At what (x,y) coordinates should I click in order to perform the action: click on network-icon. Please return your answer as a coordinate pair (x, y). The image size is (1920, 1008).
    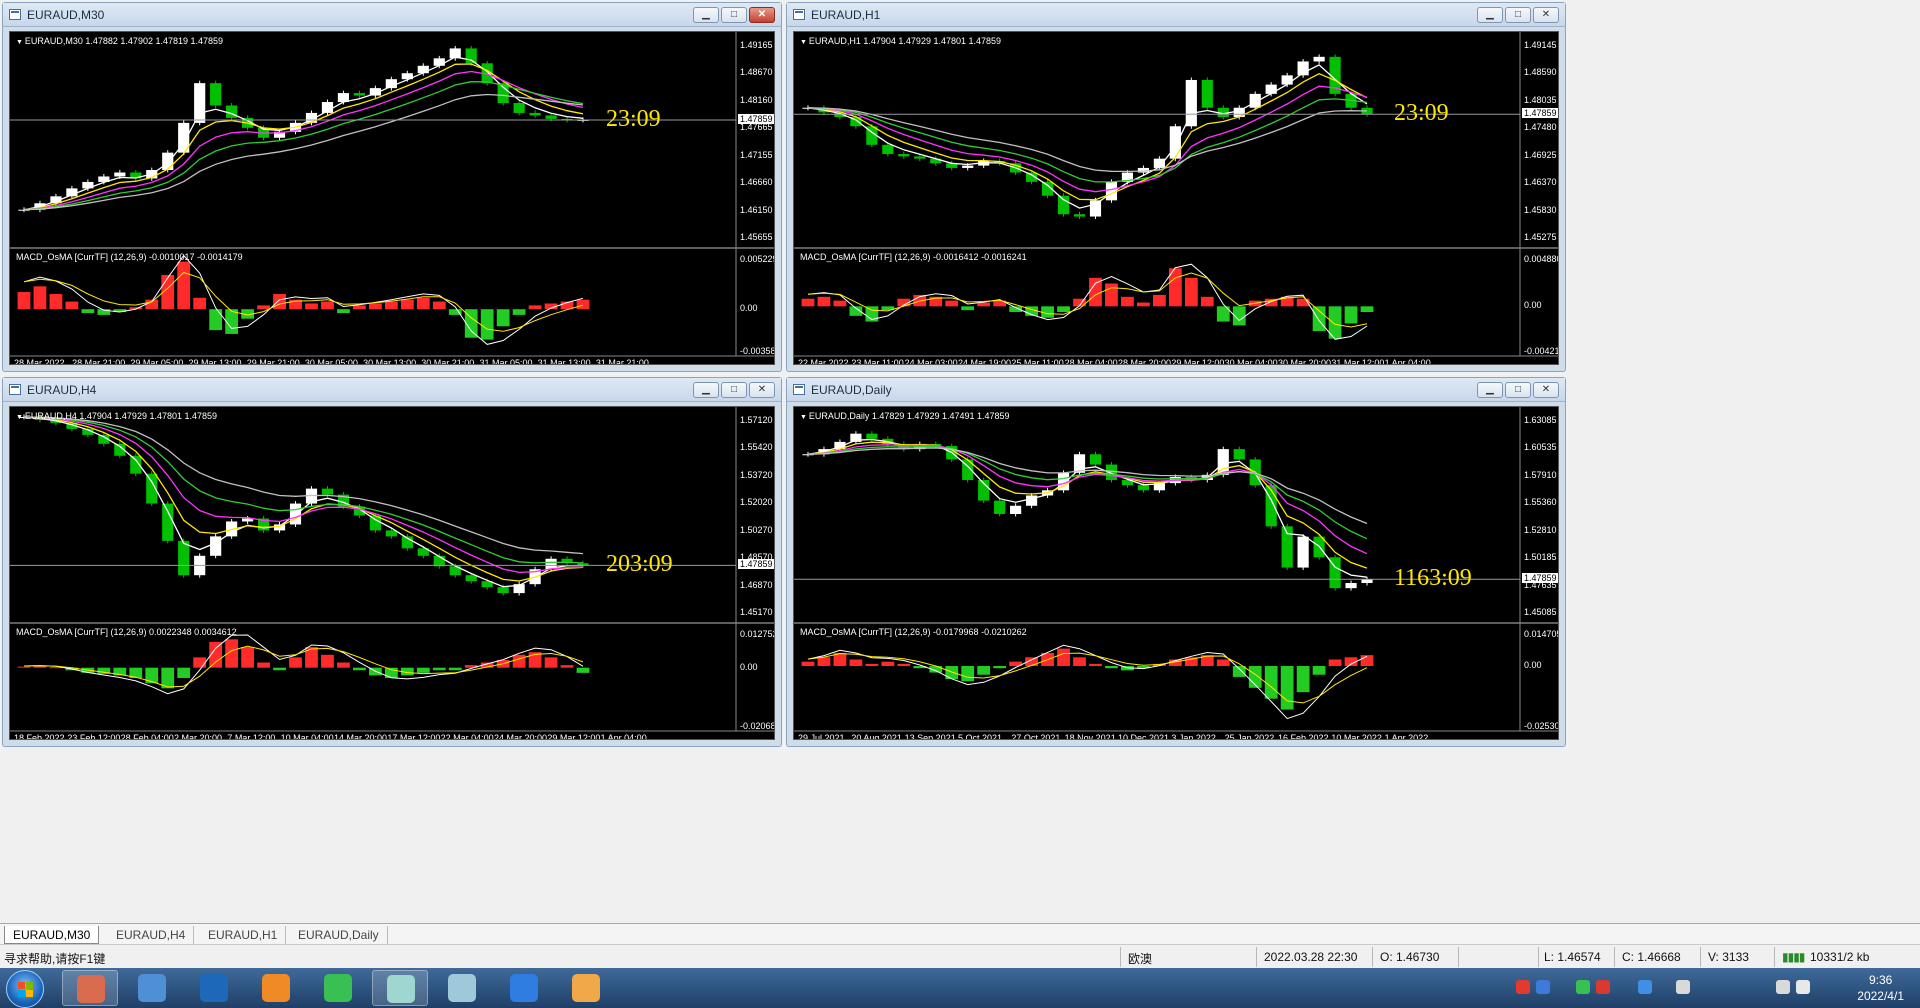
    Looking at the image, I should click on (152, 988).